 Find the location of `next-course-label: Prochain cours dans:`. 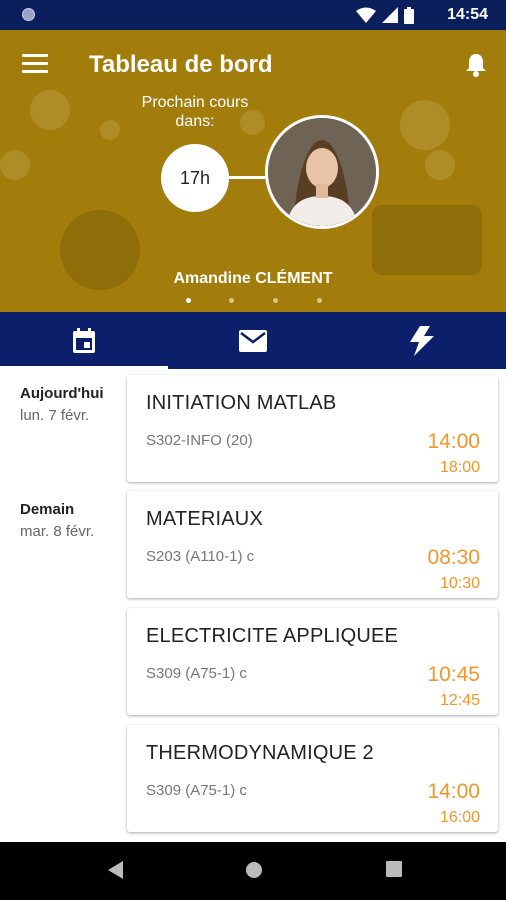

next-course-label: Prochain cours dans: is located at coordinates (195, 112).